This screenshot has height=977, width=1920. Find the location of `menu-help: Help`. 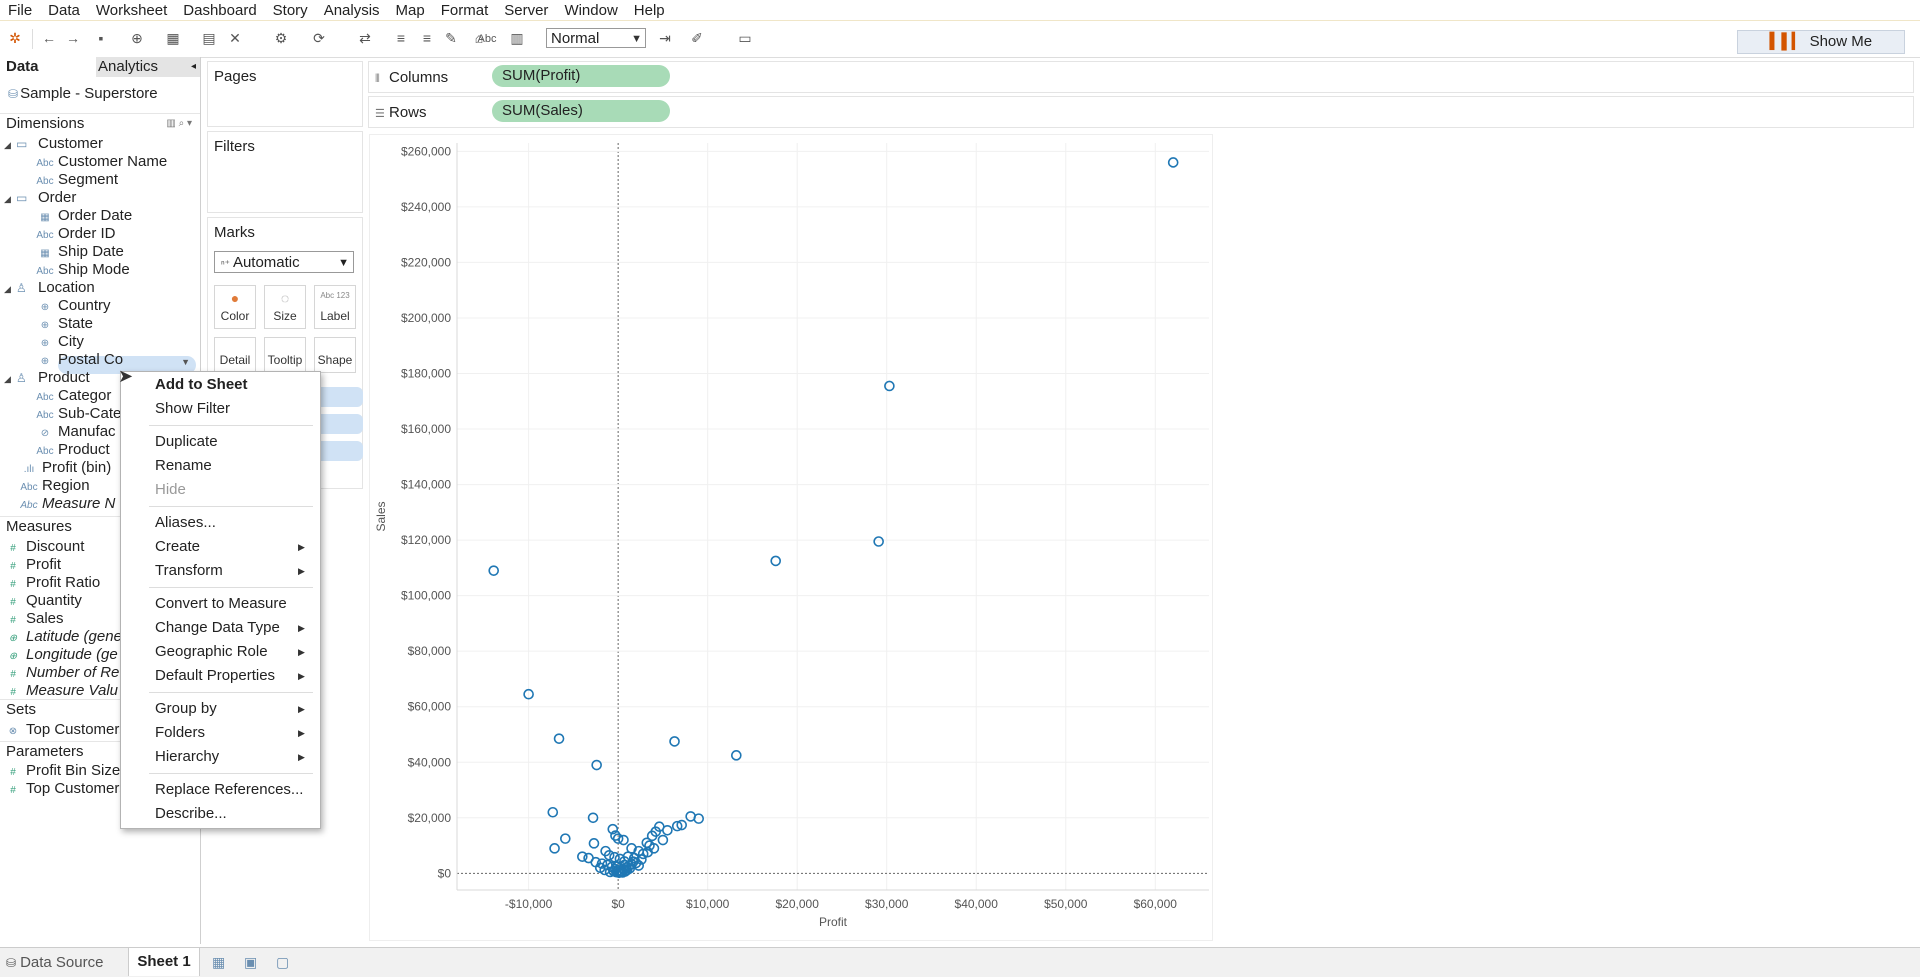

menu-help: Help is located at coordinates (649, 10).